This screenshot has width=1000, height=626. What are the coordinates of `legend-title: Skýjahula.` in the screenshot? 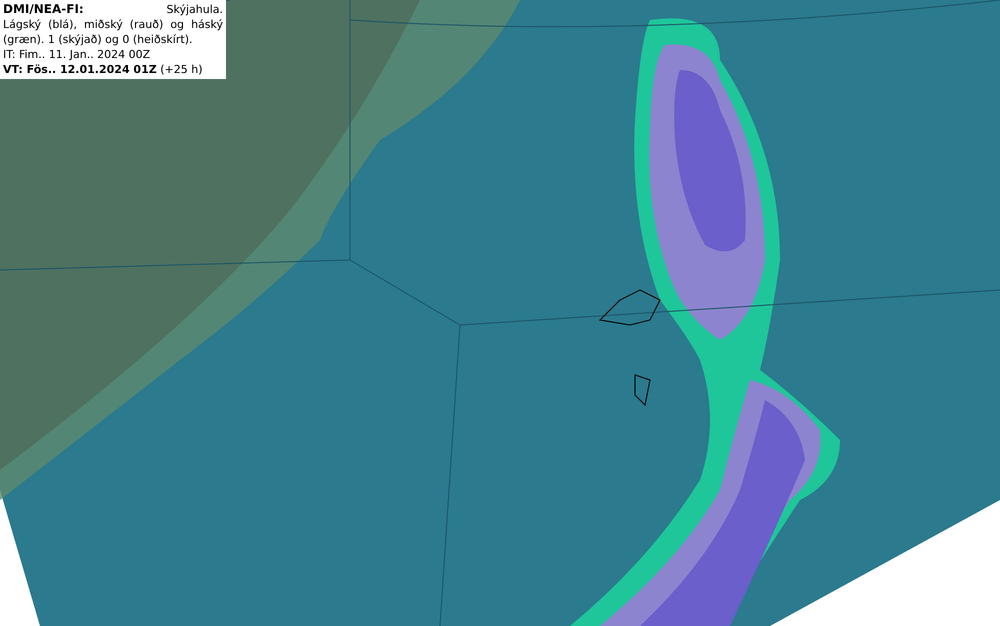 It's located at (194, 9).